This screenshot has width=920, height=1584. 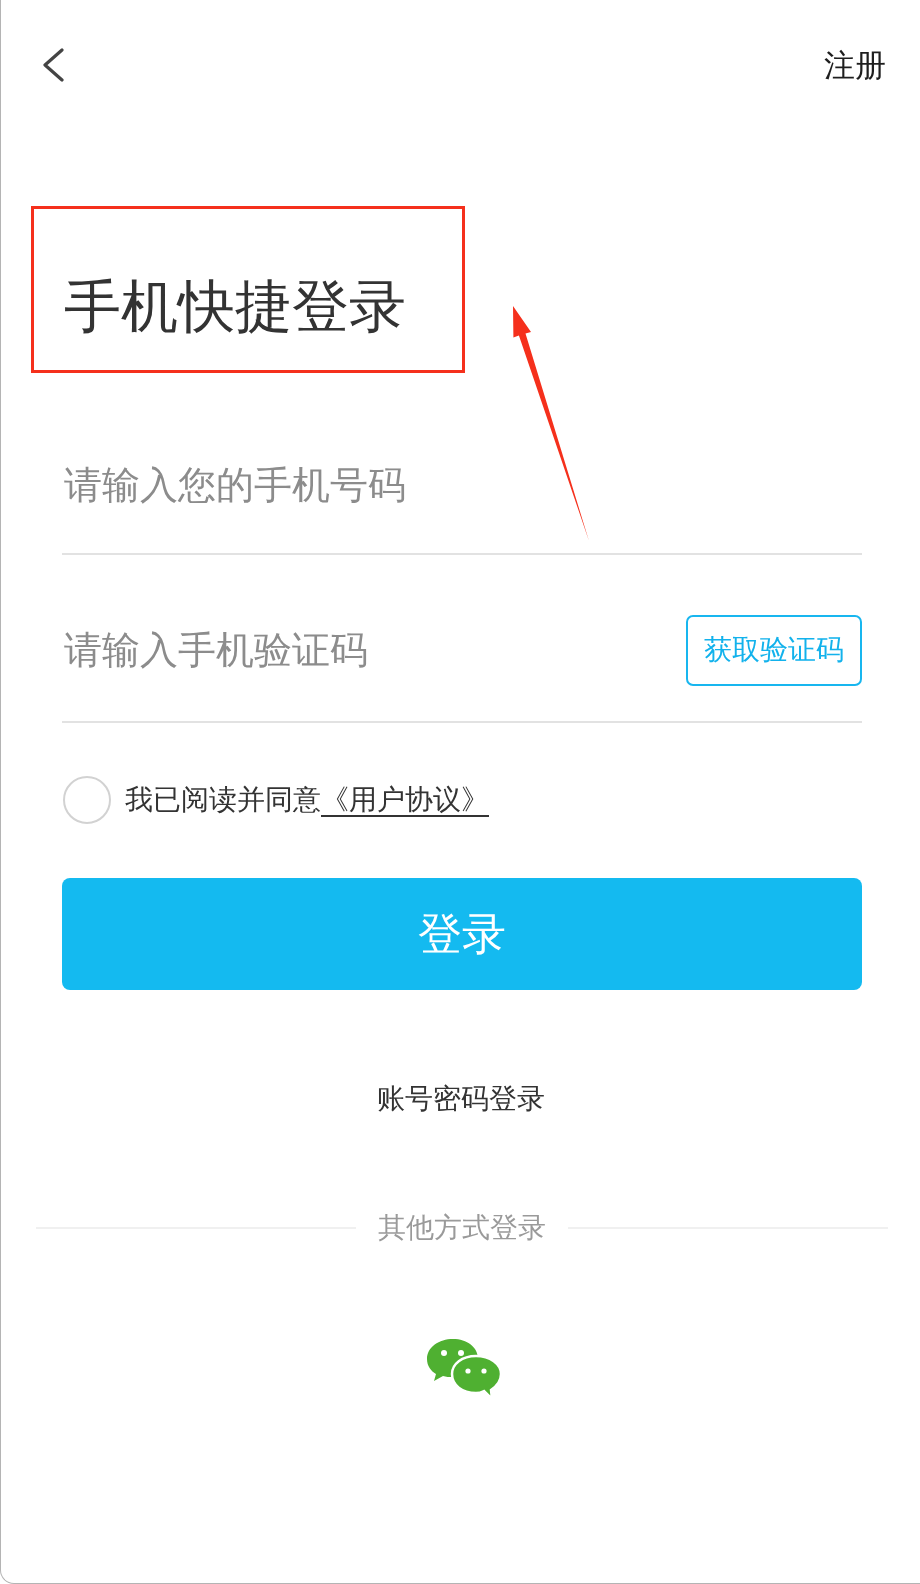 I want to click on agreement-text: 我已阅读并同意《用户协议》, so click(x=312, y=800).